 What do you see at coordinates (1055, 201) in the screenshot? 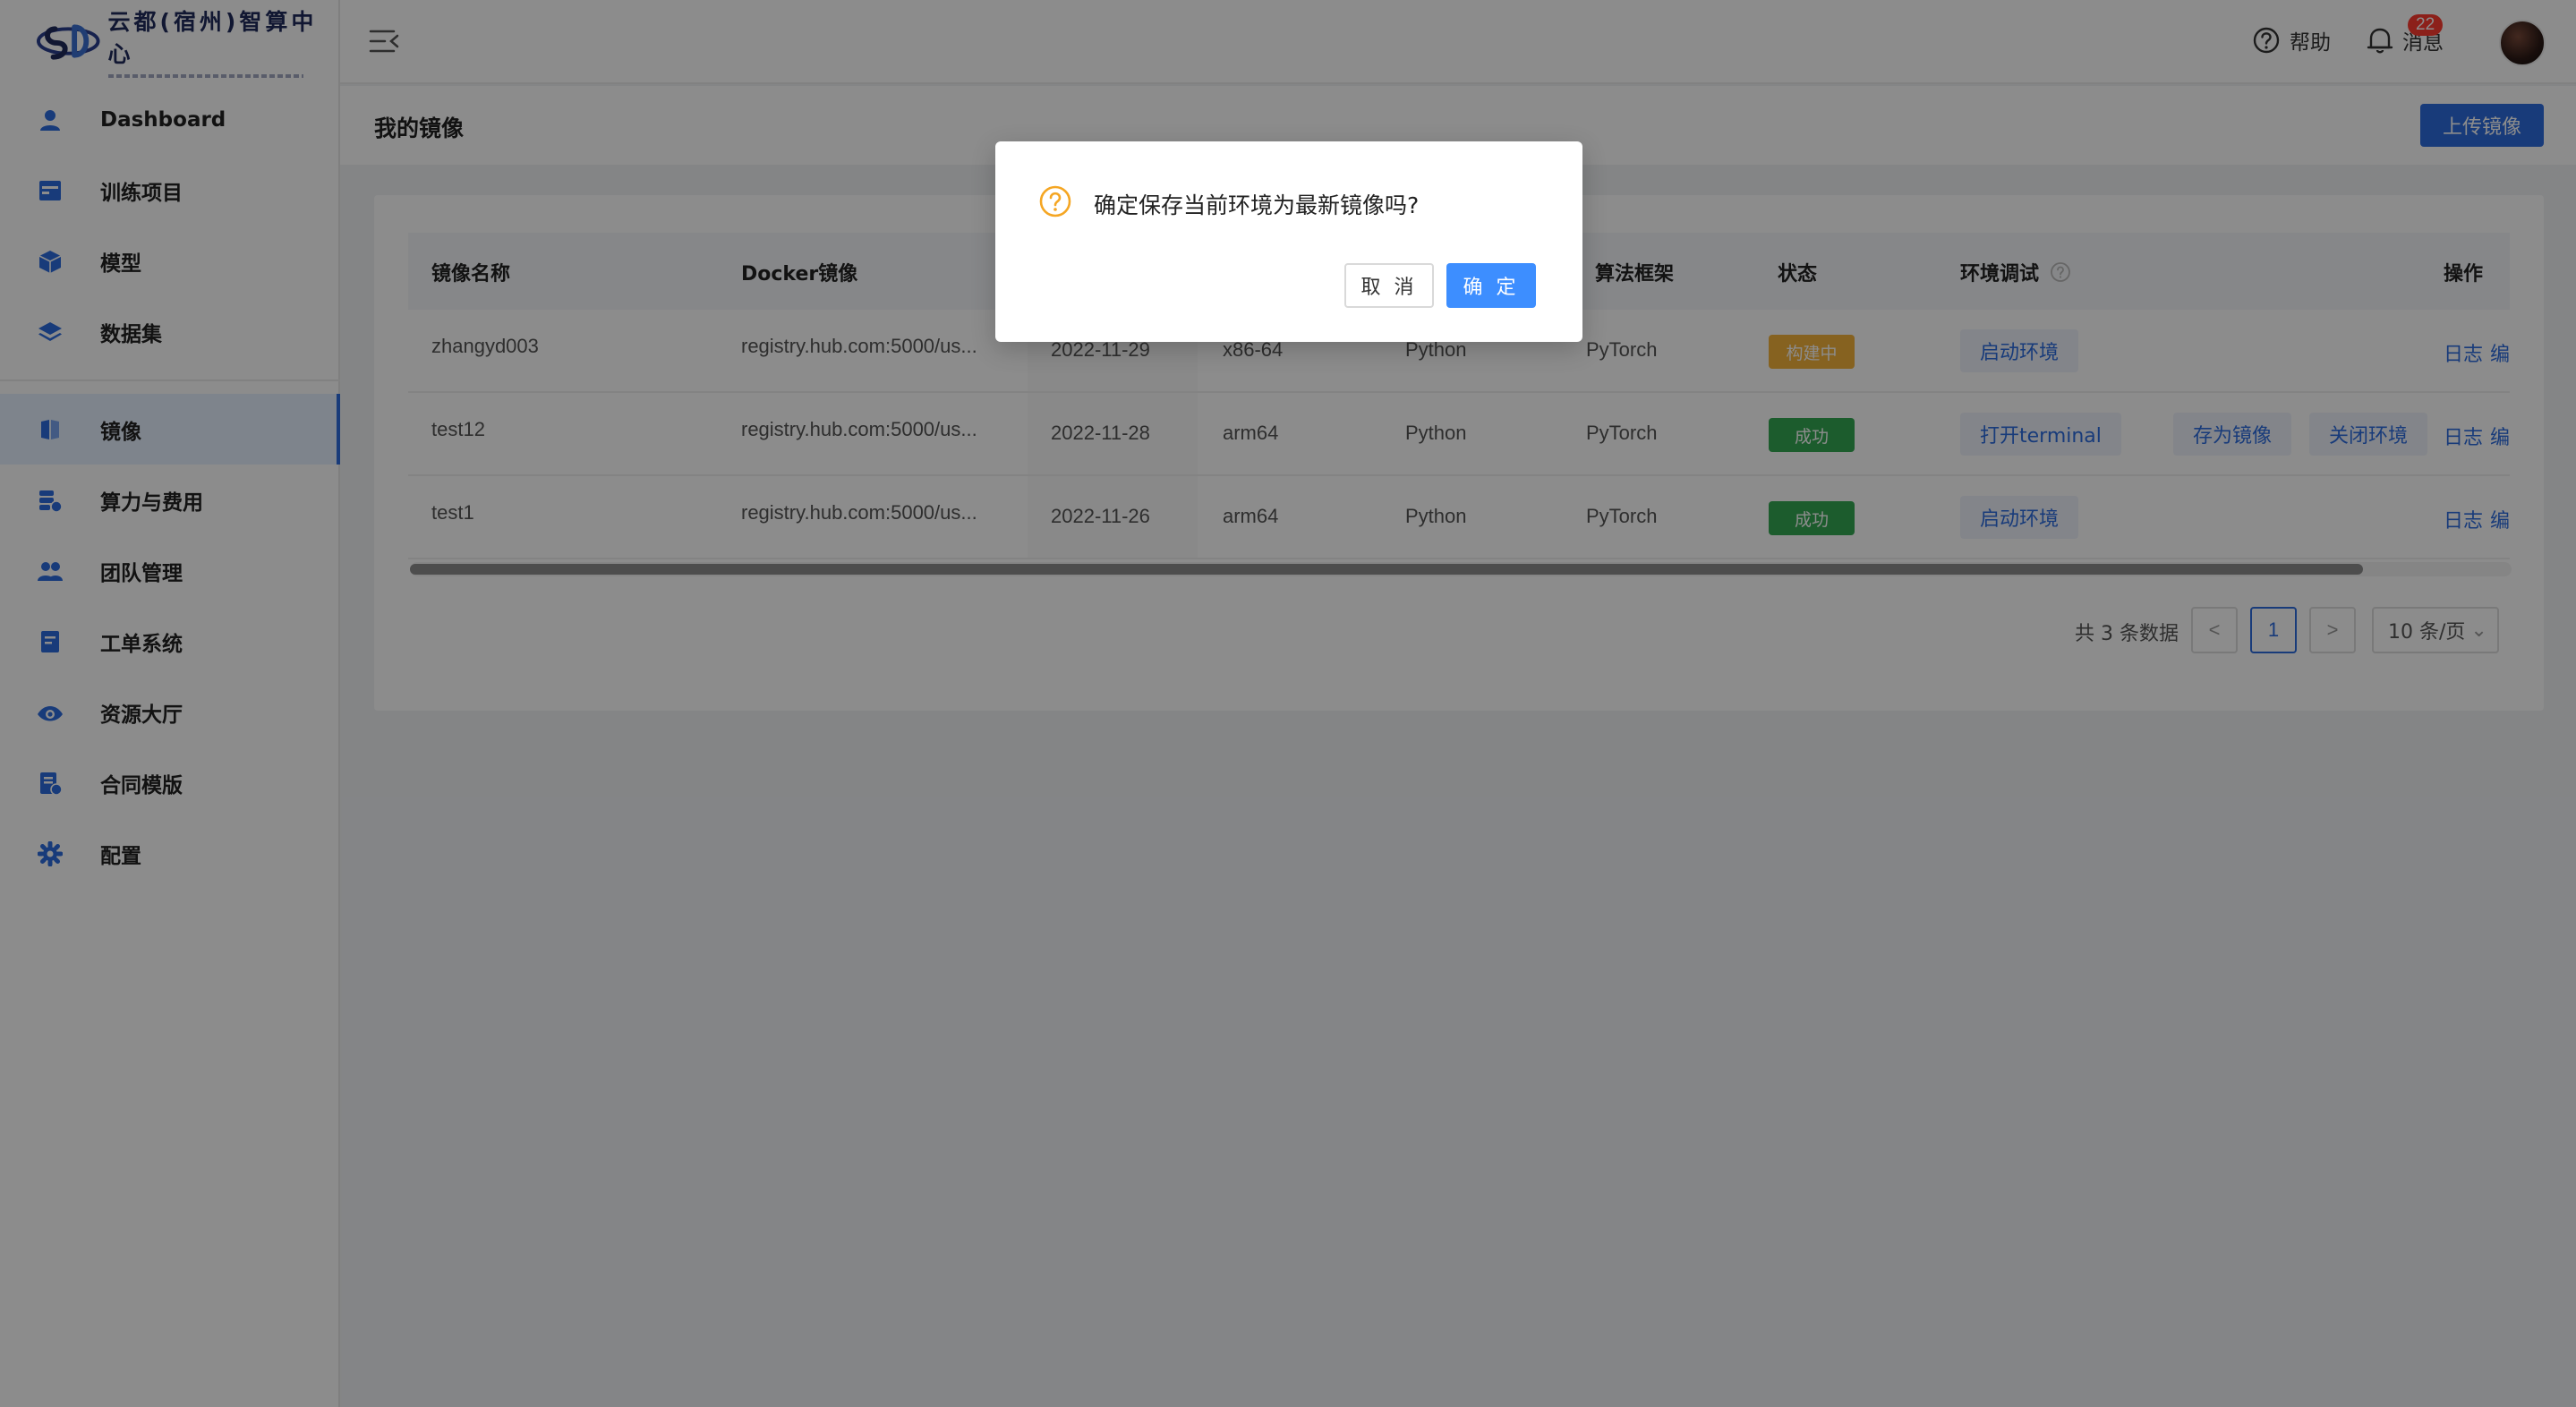
I see `question-icon` at bounding box center [1055, 201].